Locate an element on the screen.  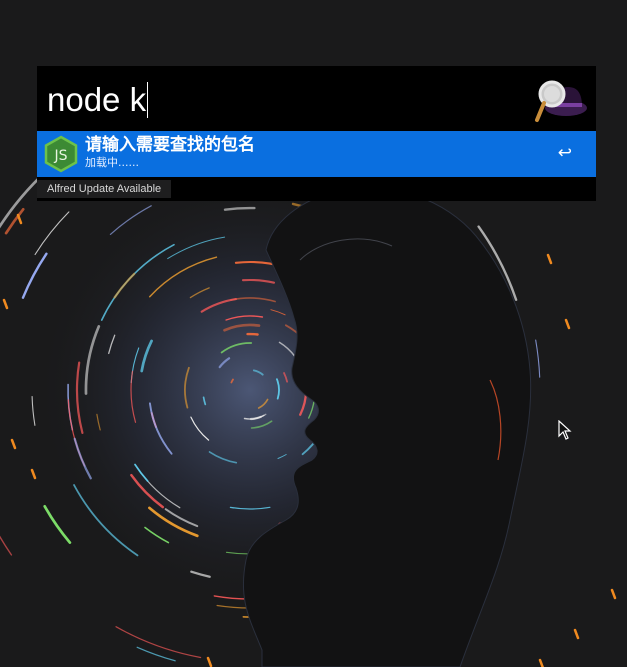
return-key-icon: ↩ is located at coordinates (564, 153).